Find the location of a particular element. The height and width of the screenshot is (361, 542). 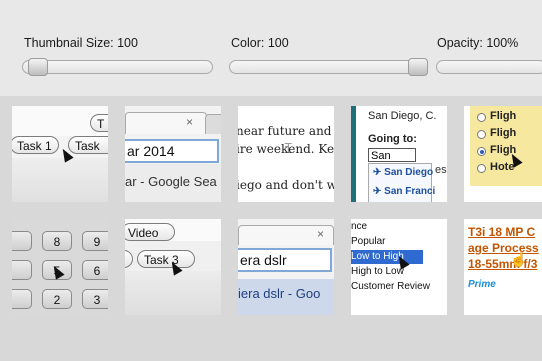

thumbnail-browser-url: × ar 2014 ar - Google Sea is located at coordinates (173, 154).